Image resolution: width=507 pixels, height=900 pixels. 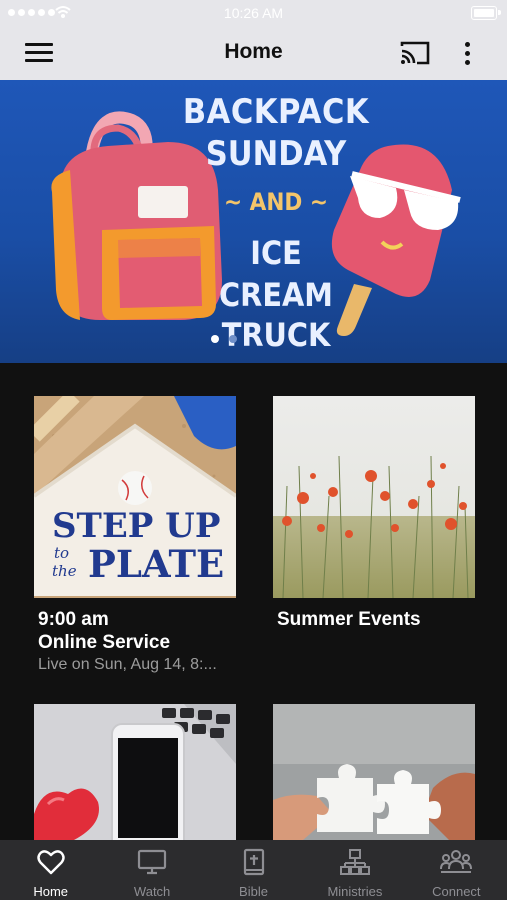 I want to click on tab-home: Home, so click(x=50, y=870).